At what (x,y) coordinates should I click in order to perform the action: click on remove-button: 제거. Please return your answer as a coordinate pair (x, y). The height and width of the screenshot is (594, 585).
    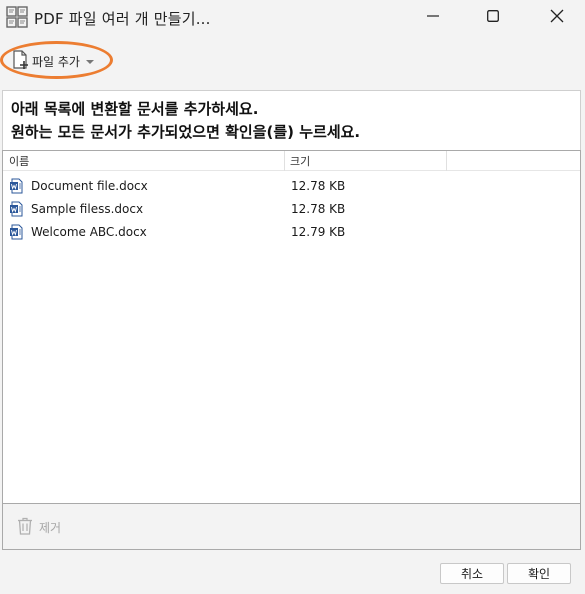
    Looking at the image, I should click on (39, 527).